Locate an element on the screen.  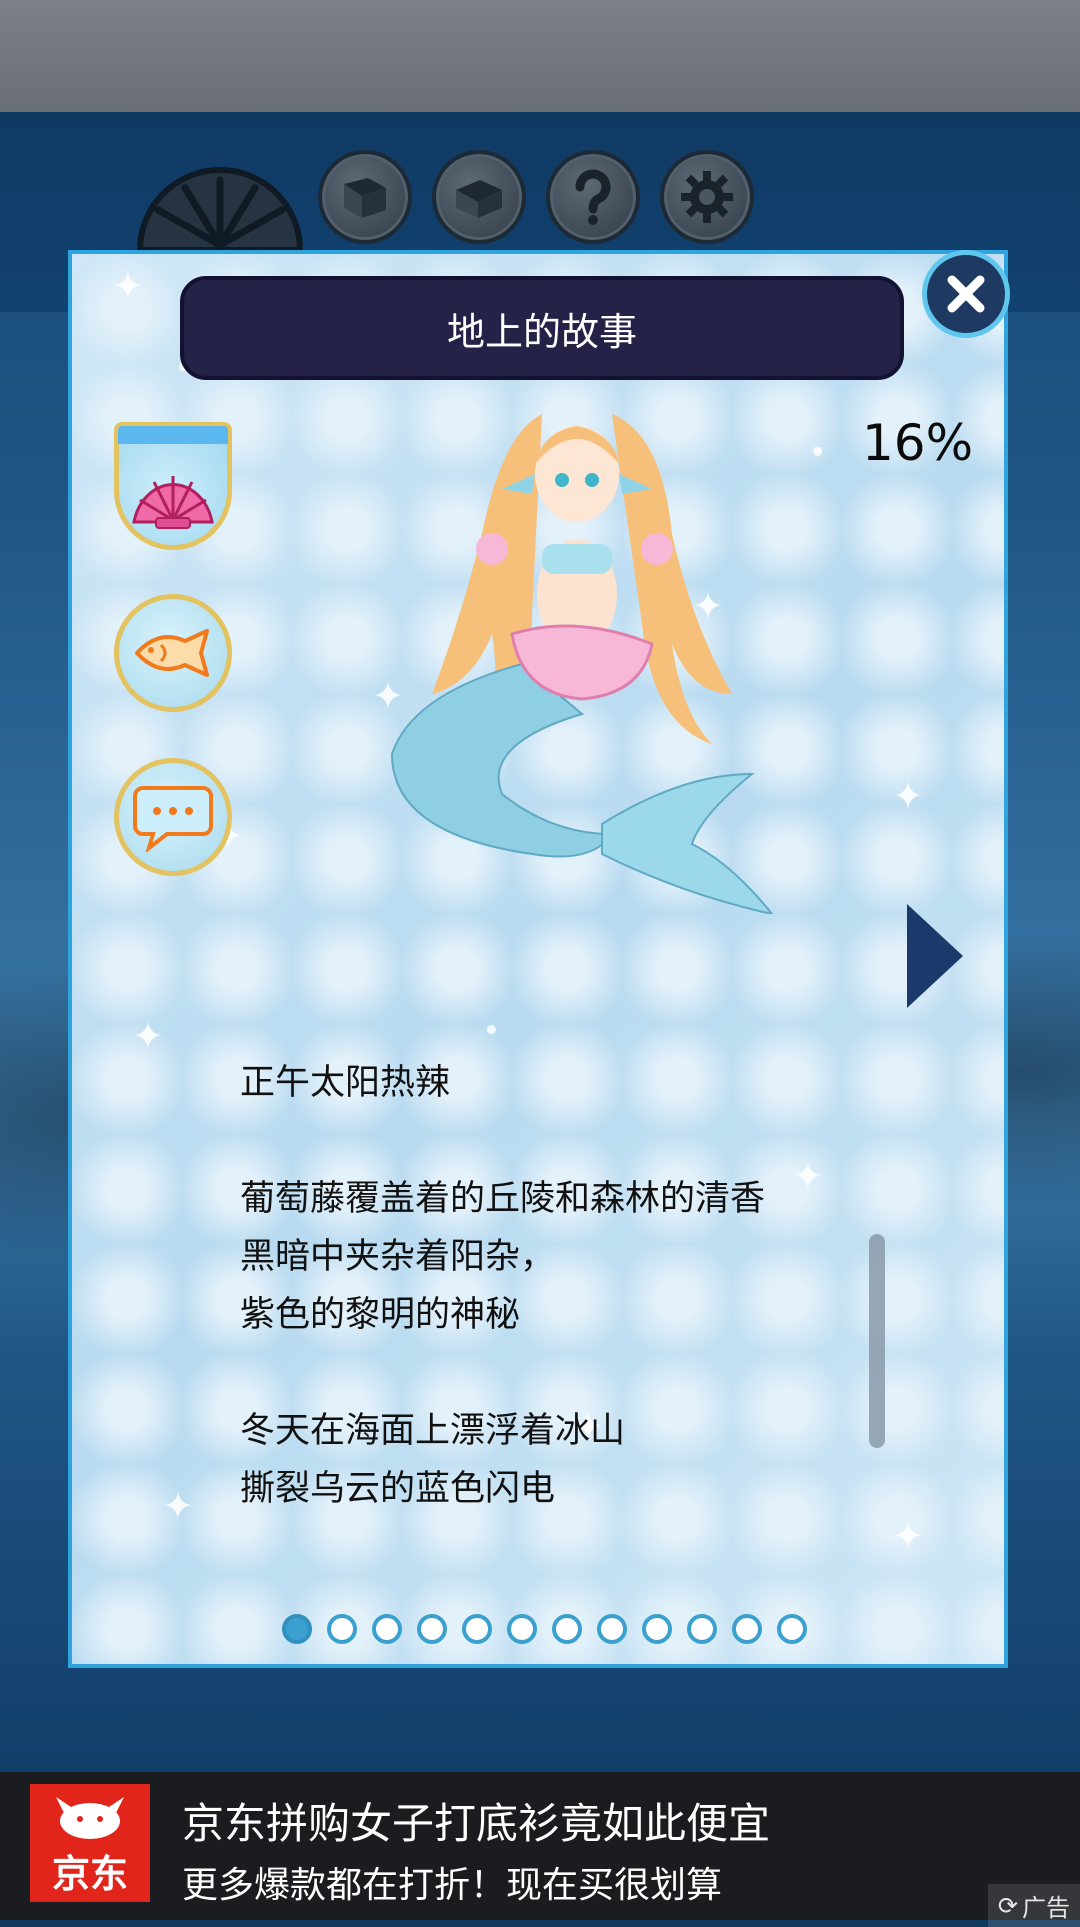
ad-headline: 京东拼购女子打底衫竟如此便宜 is located at coordinates (476, 1823).